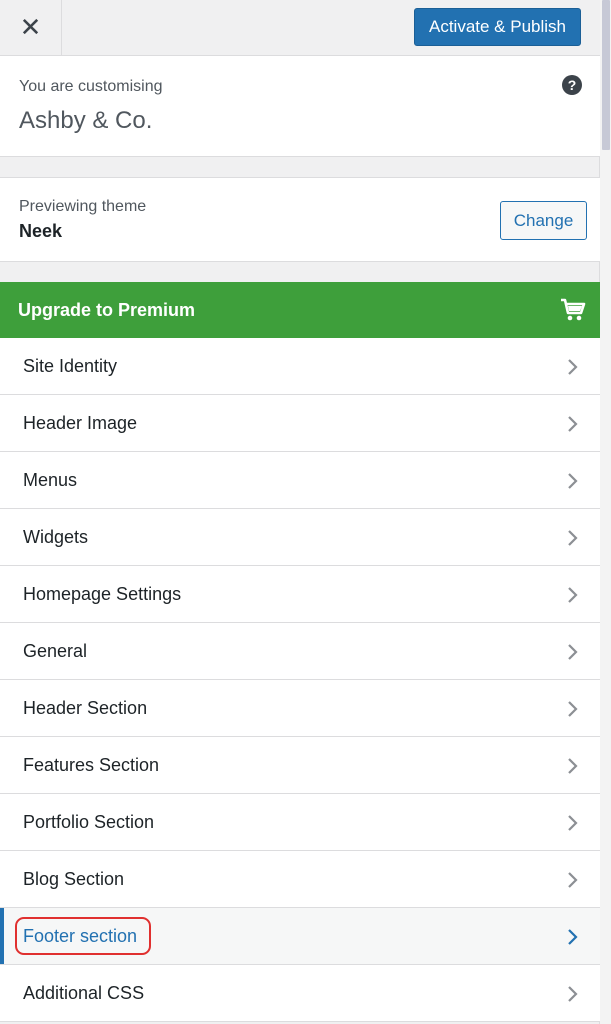 The width and height of the screenshot is (611, 1024). I want to click on change-theme-button: Change, so click(543, 220).